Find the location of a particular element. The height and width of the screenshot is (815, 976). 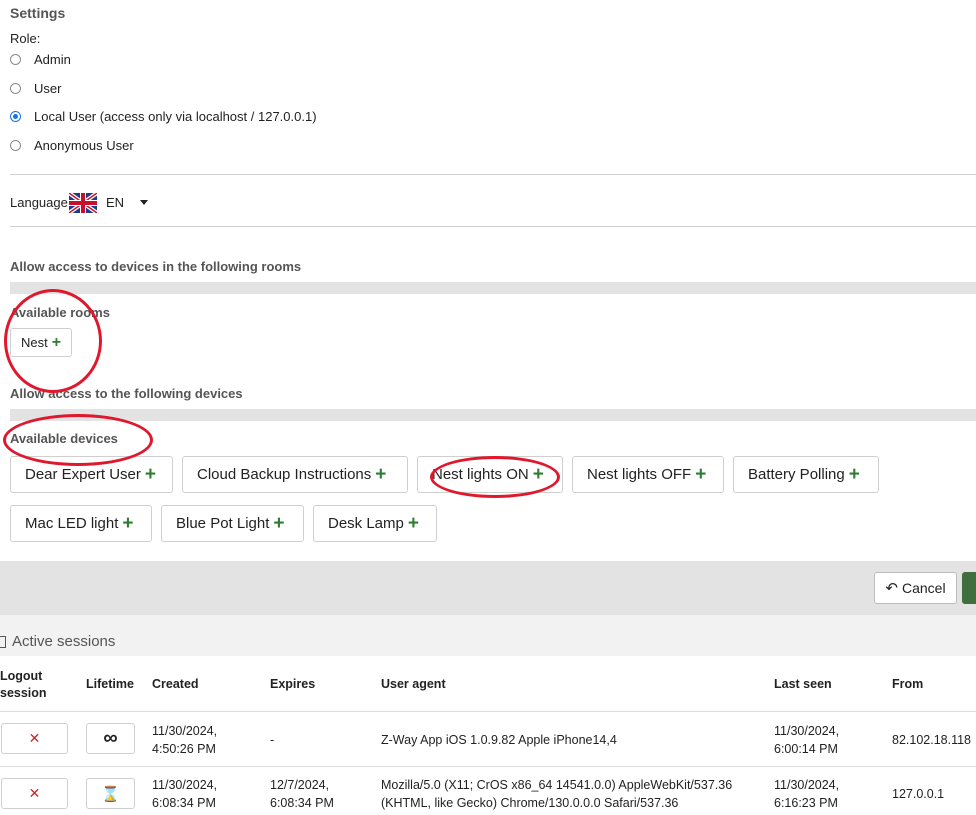

device-chip-mac-led-light: Mac LED light + is located at coordinates (81, 523).